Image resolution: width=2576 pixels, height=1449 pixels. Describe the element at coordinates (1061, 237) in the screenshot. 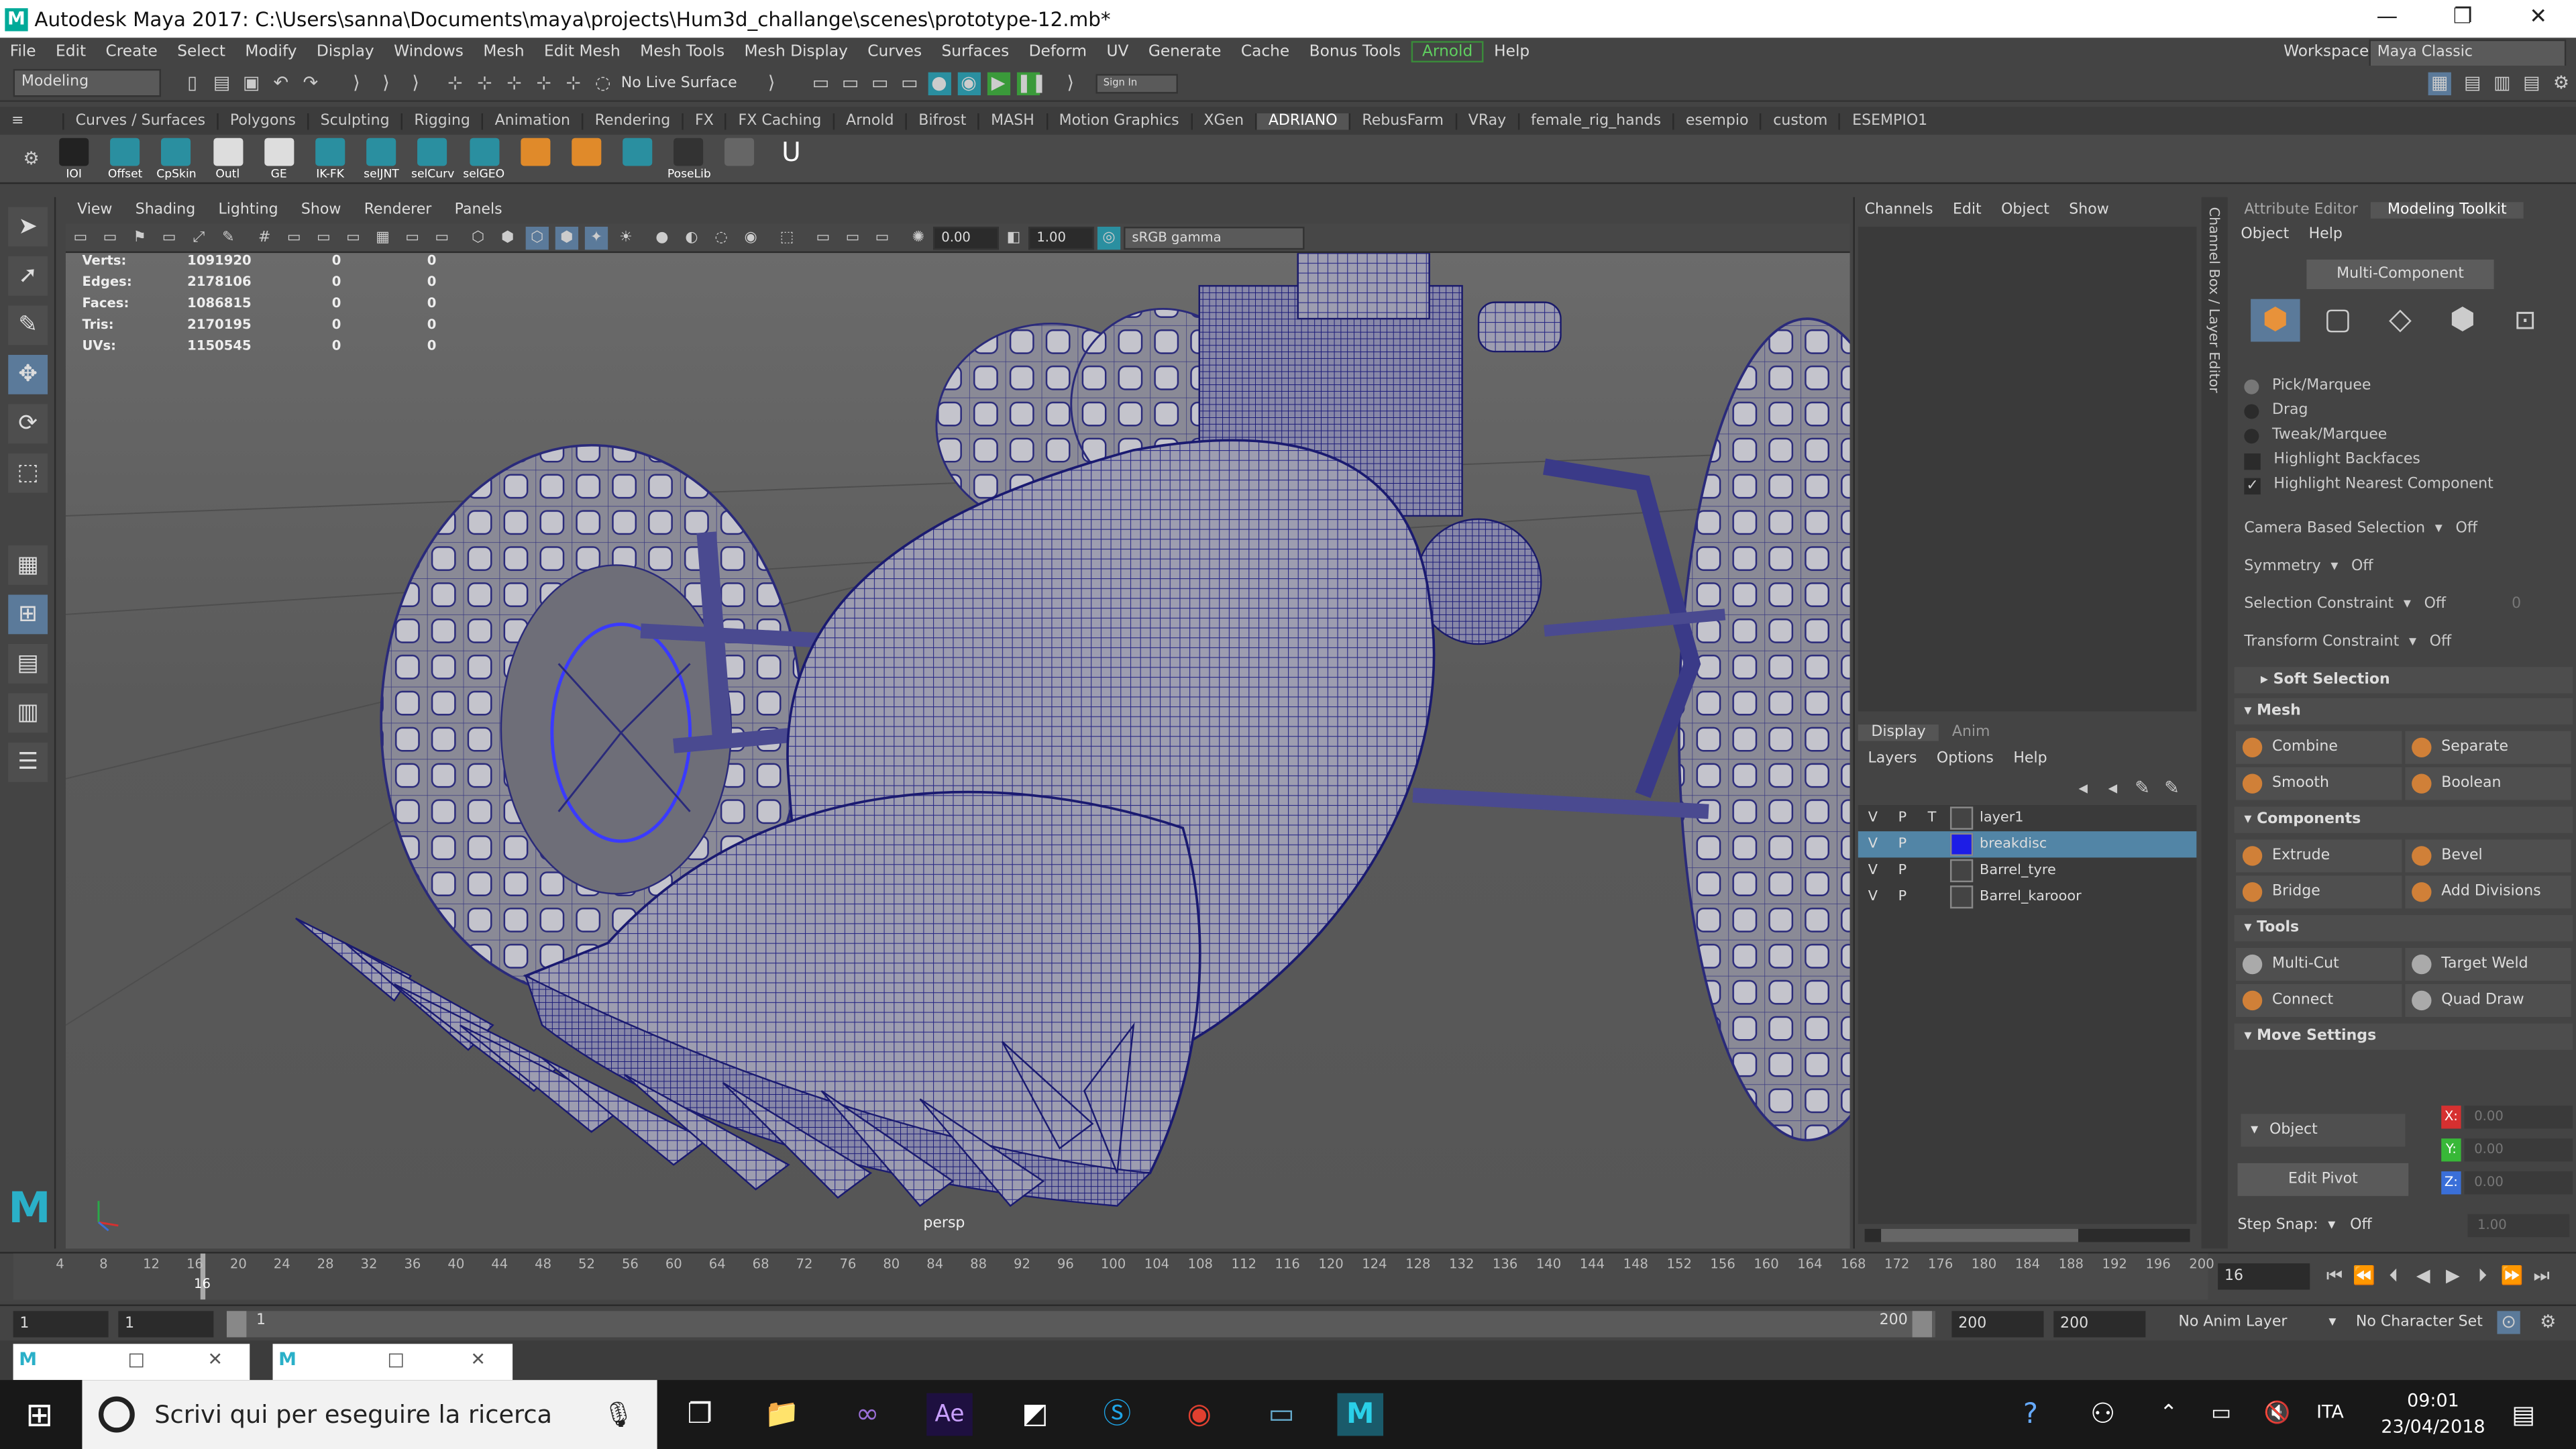

I see `gamma-field: 1.00` at that location.